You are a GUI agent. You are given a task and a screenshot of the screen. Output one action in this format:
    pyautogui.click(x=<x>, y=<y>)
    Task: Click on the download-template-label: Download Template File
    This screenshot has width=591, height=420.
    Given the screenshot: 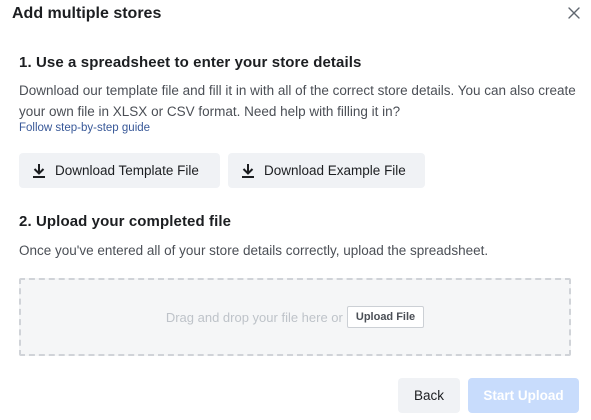 What is the action you would take?
    pyautogui.click(x=127, y=170)
    